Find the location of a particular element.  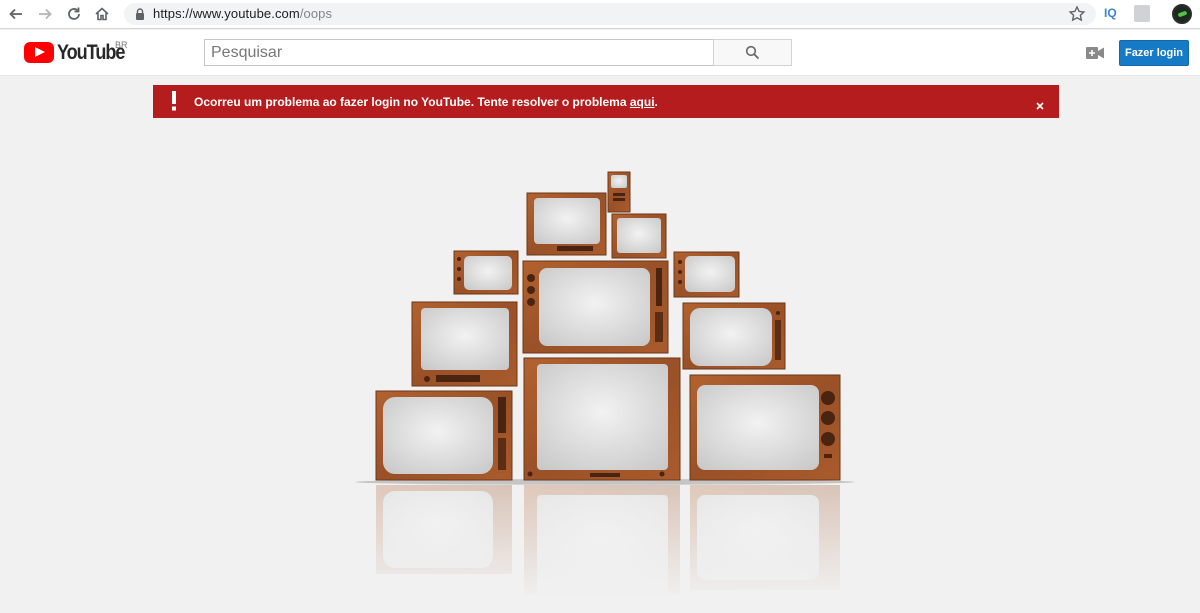

exclamation-icon is located at coordinates (174, 101).